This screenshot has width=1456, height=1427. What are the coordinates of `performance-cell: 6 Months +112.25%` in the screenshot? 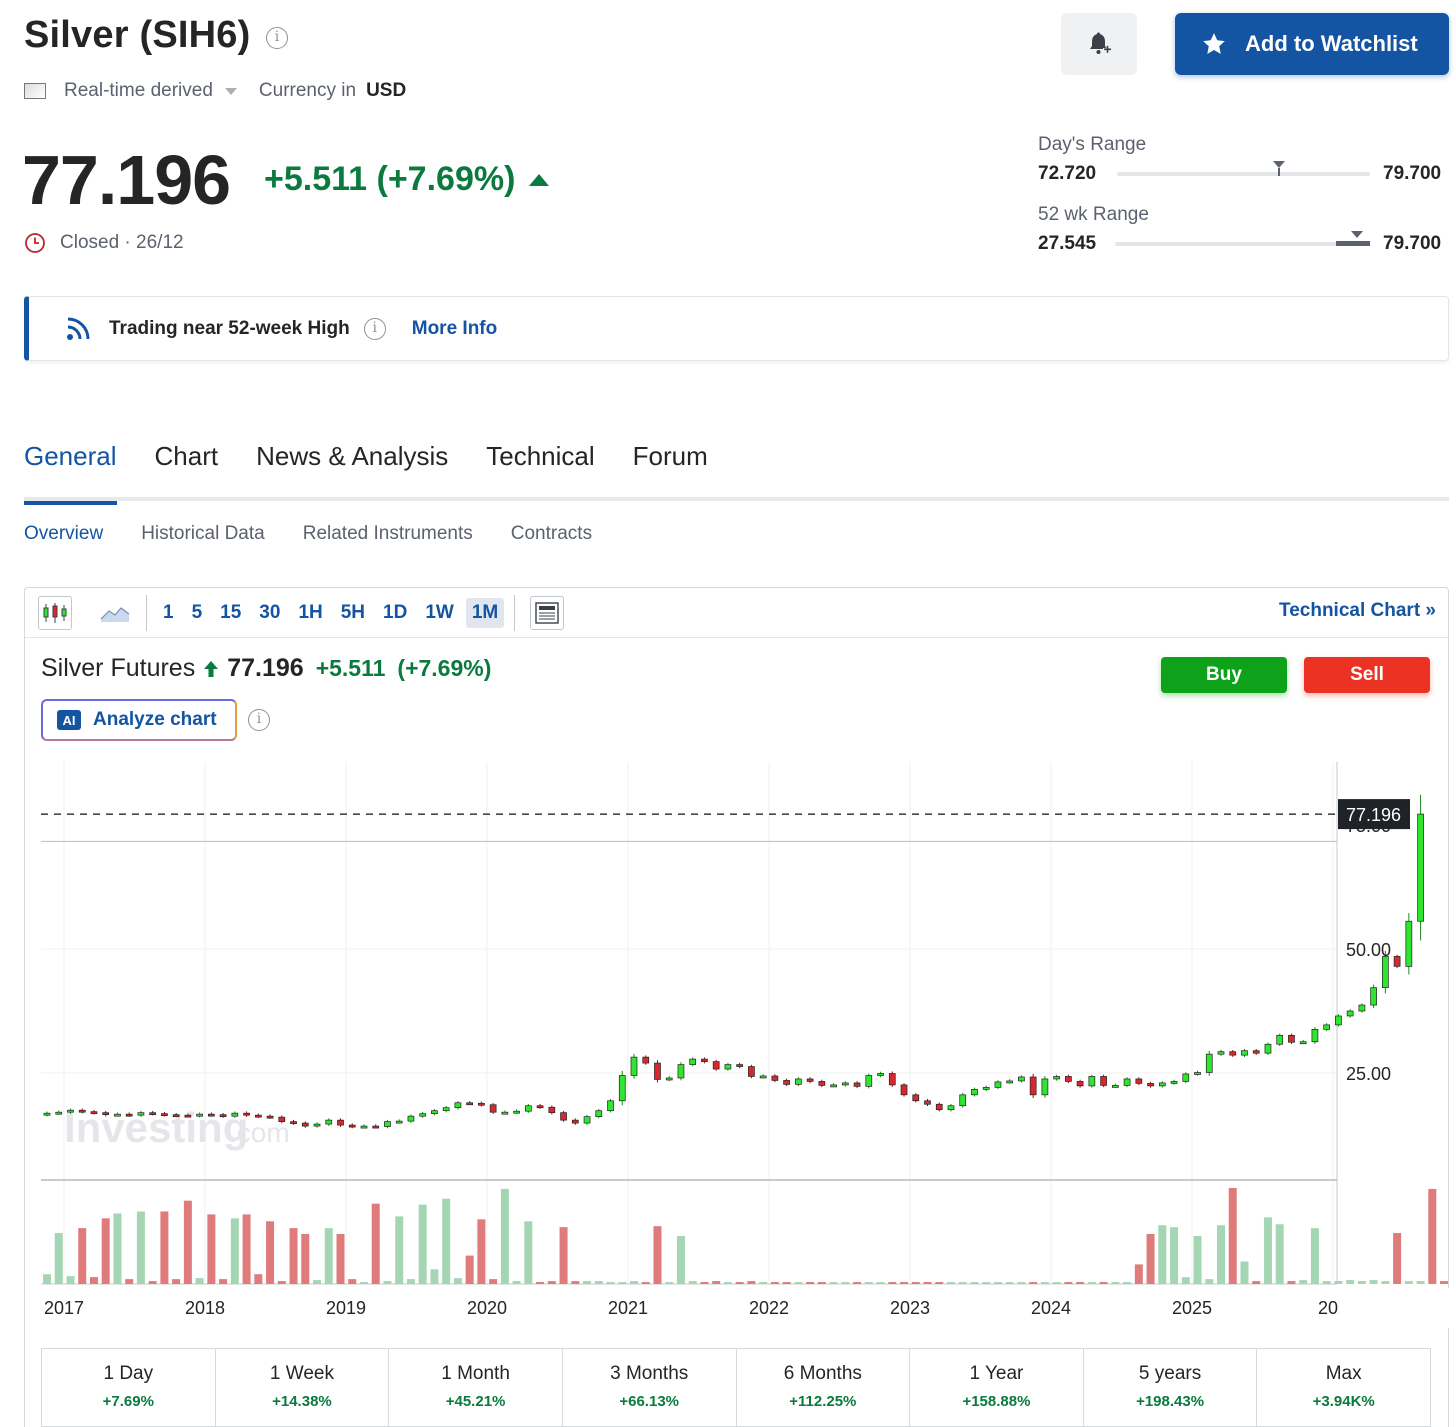 It's located at (824, 1387).